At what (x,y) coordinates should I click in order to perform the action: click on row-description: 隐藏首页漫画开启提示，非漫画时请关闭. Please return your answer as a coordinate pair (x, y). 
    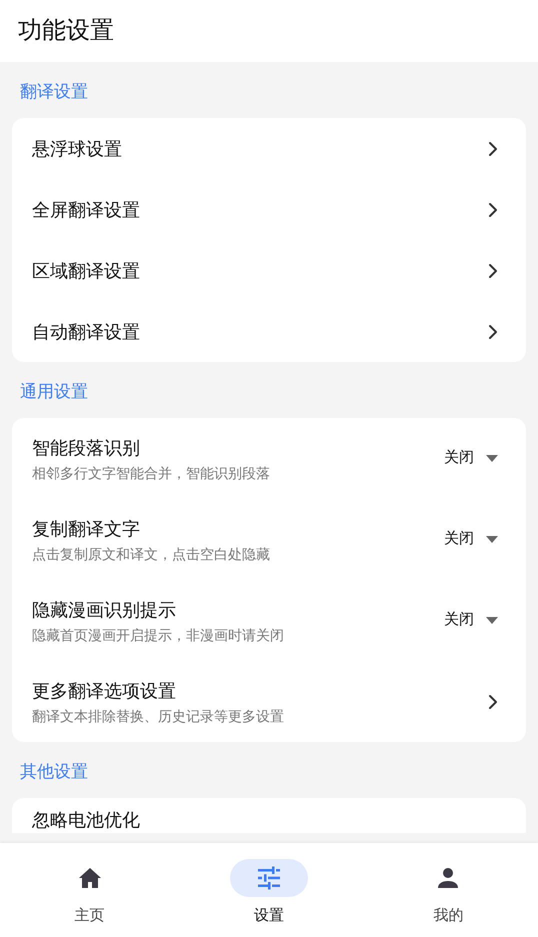
    Looking at the image, I should click on (158, 635).